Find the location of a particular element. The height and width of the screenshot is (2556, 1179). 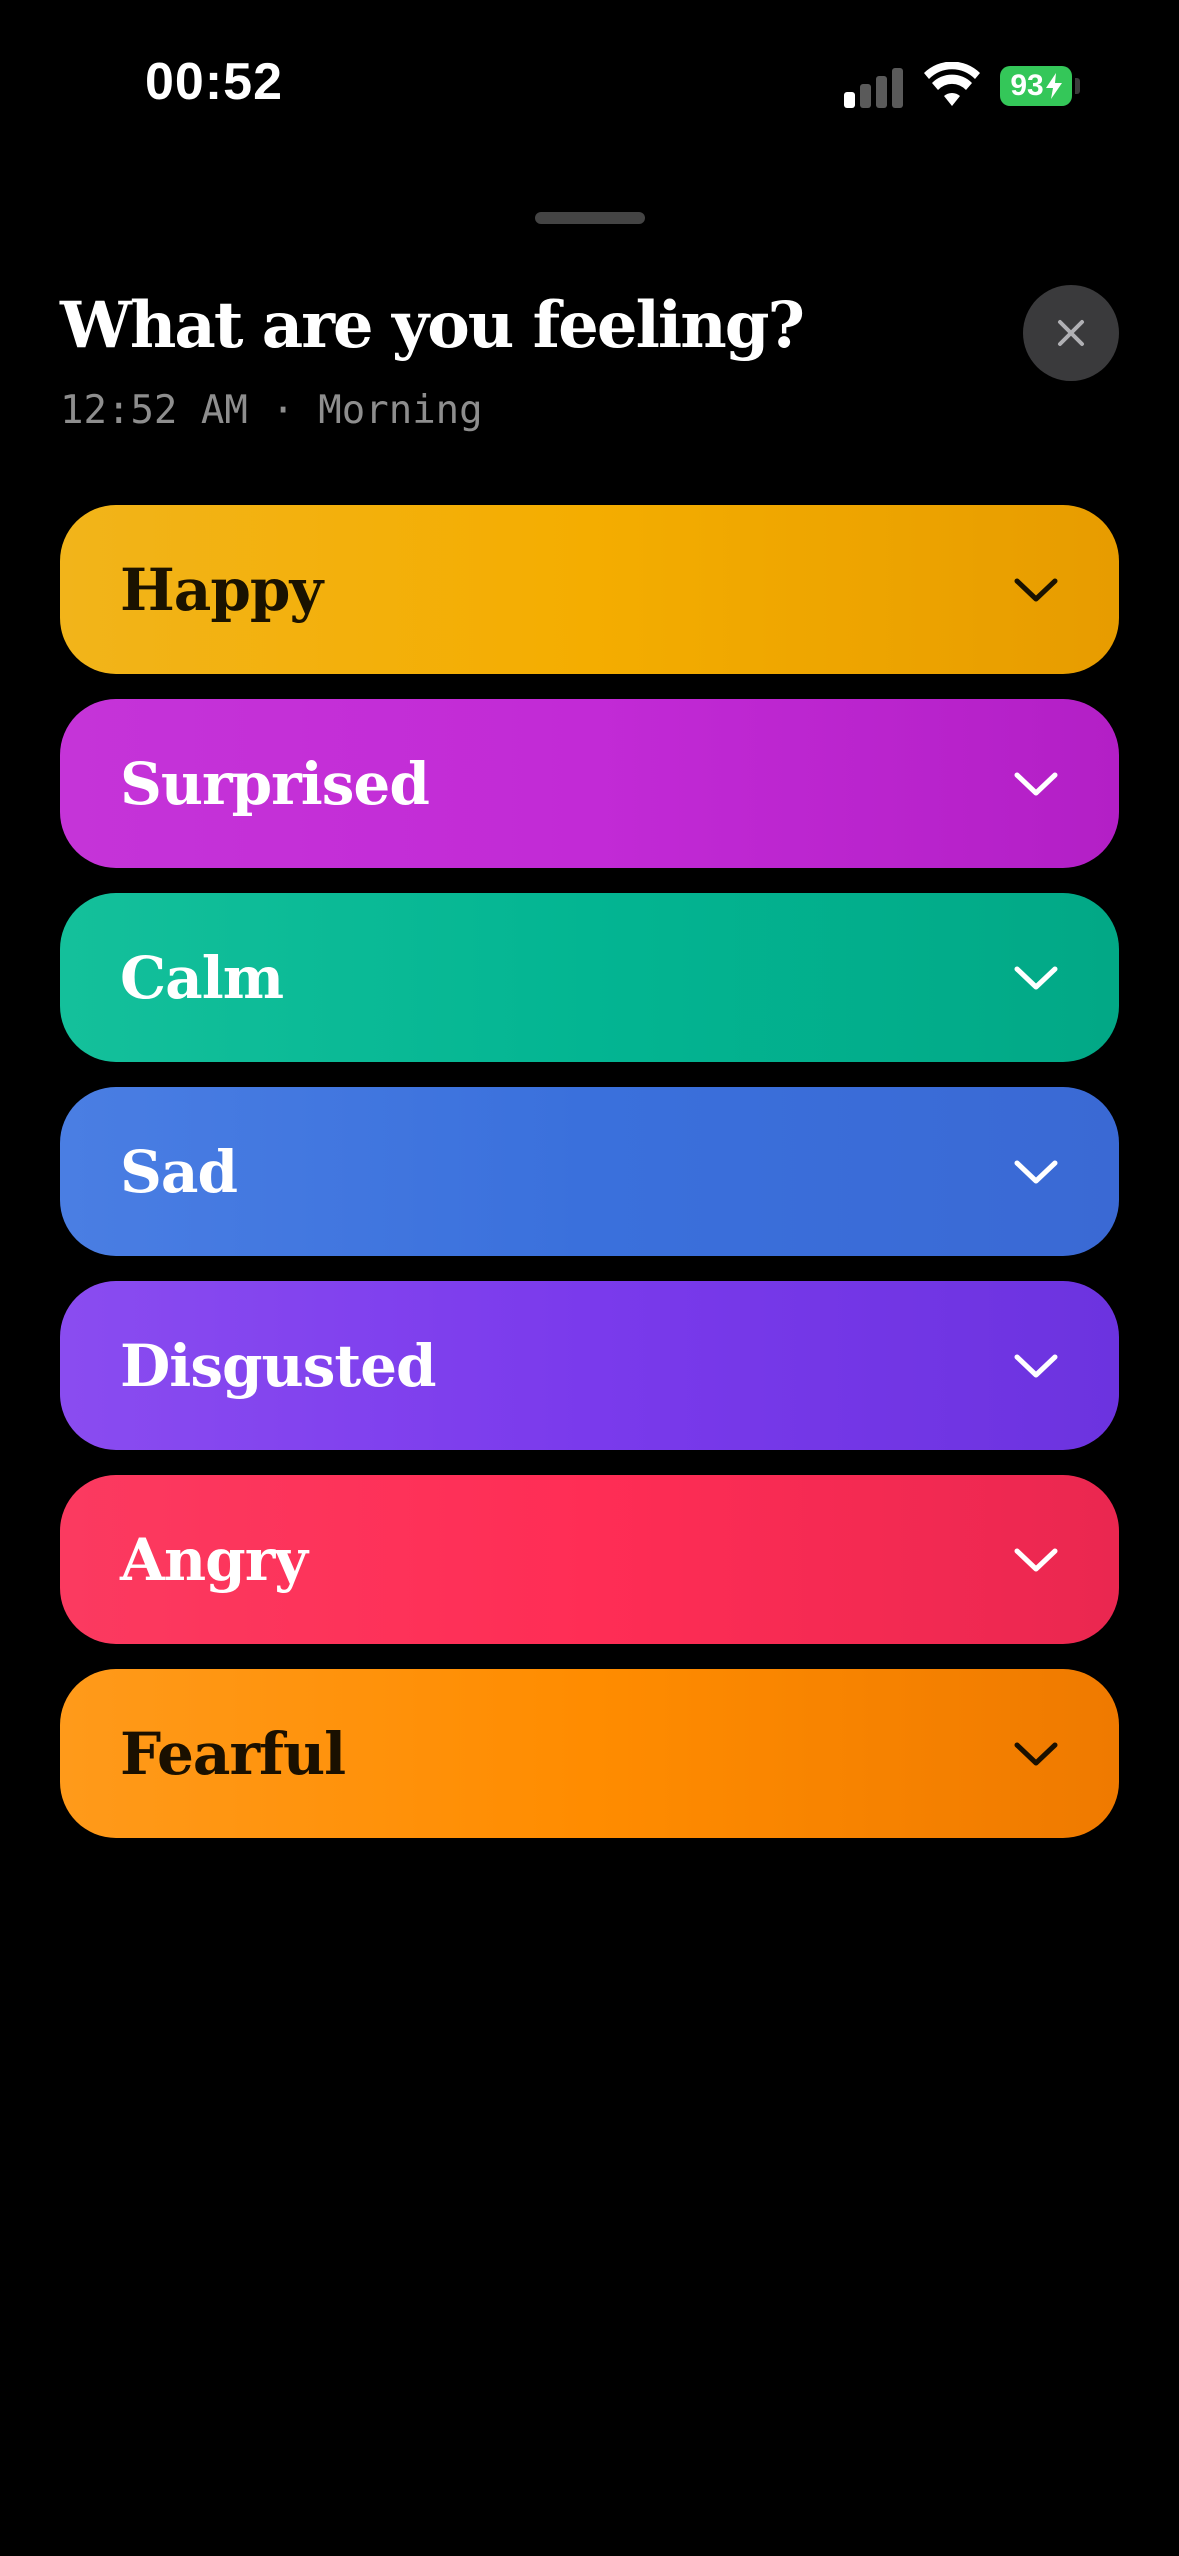

emotion-label: Fearful is located at coordinates (233, 1753).